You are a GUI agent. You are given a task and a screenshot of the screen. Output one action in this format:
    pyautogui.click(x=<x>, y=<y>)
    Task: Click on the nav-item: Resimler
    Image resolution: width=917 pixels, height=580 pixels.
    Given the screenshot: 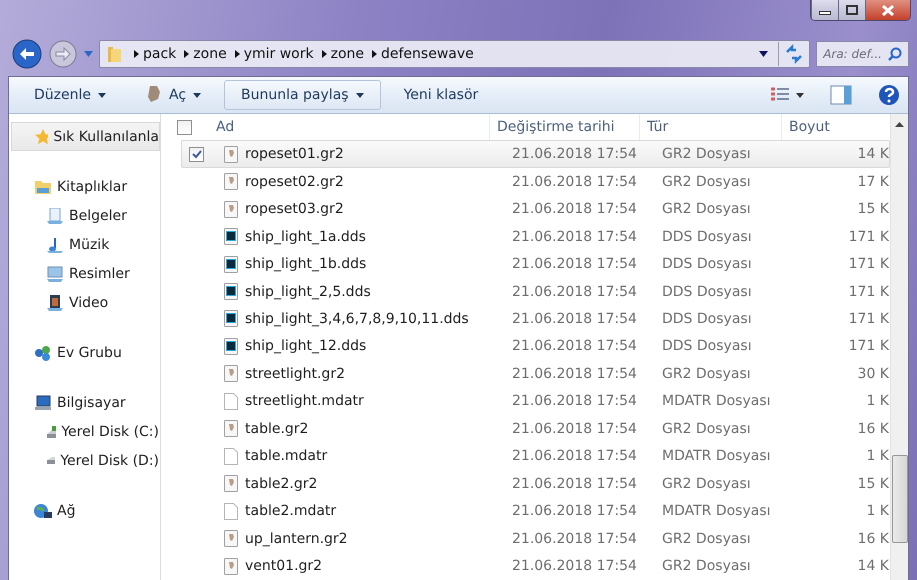 What is the action you would take?
    pyautogui.click(x=85, y=273)
    